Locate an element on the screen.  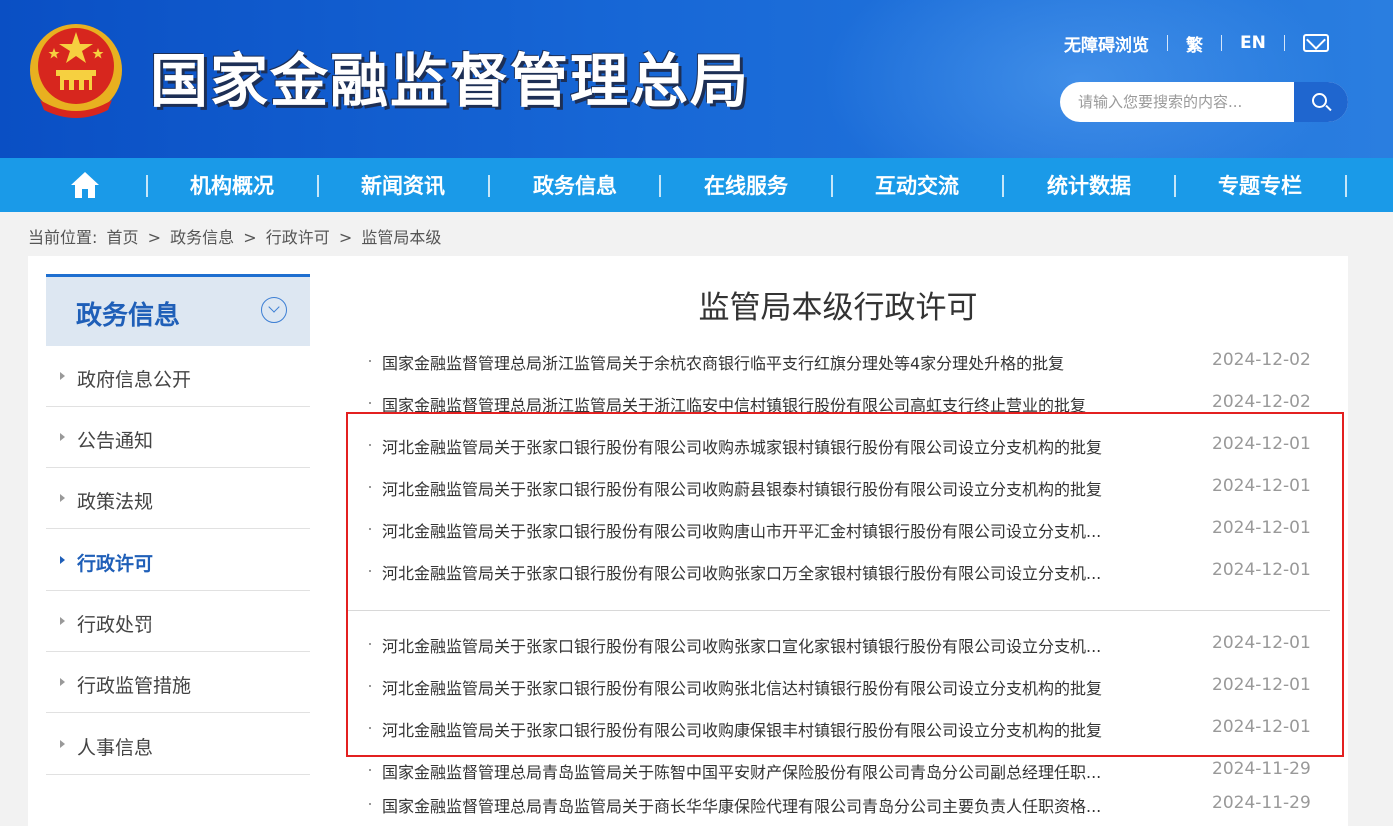
sidebar-item-label: 公告通知 is located at coordinates (115, 441).